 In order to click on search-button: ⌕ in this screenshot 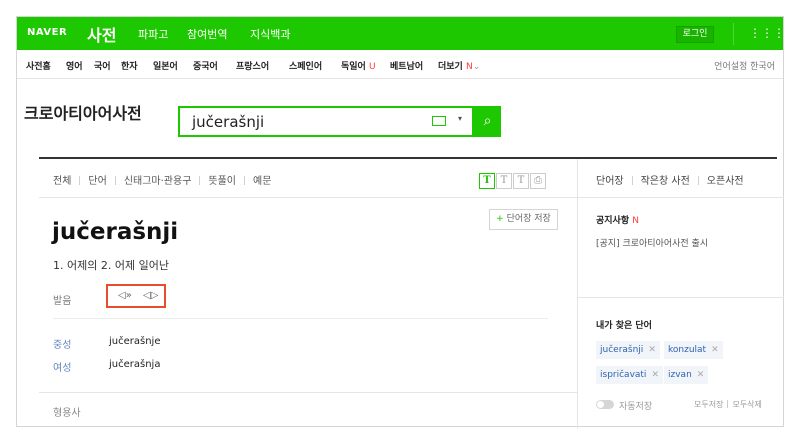, I will do `click(487, 121)`.